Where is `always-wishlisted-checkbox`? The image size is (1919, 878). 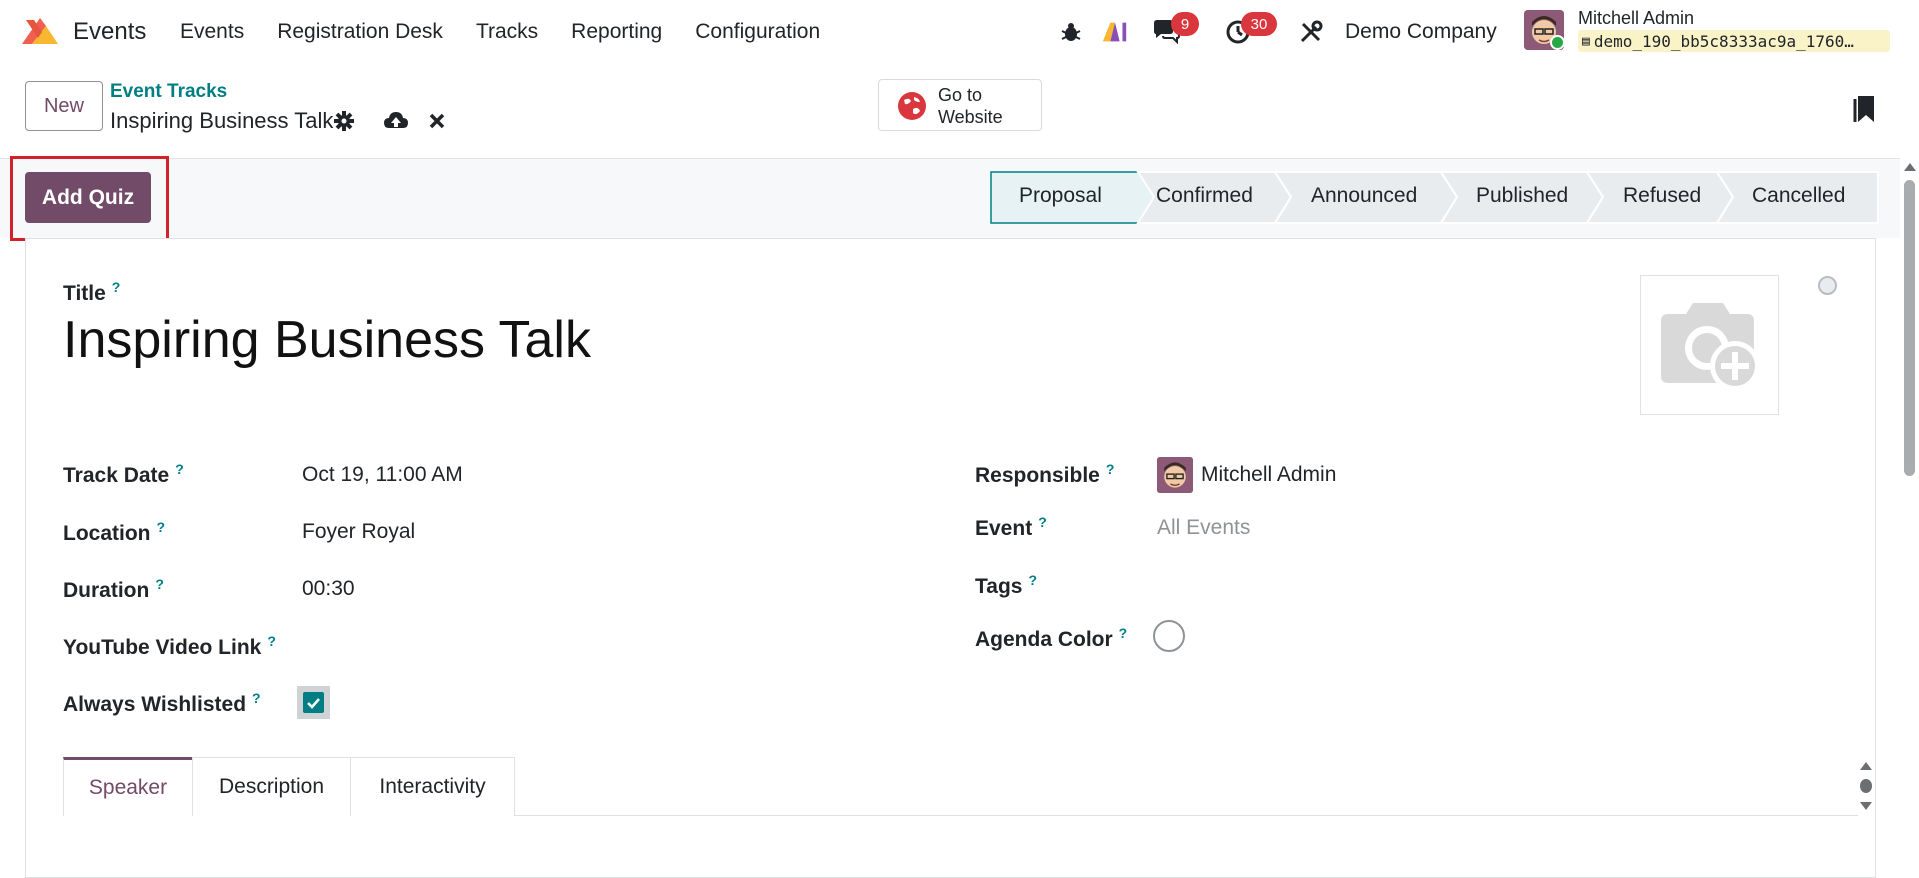
always-wishlisted-checkbox is located at coordinates (313, 702).